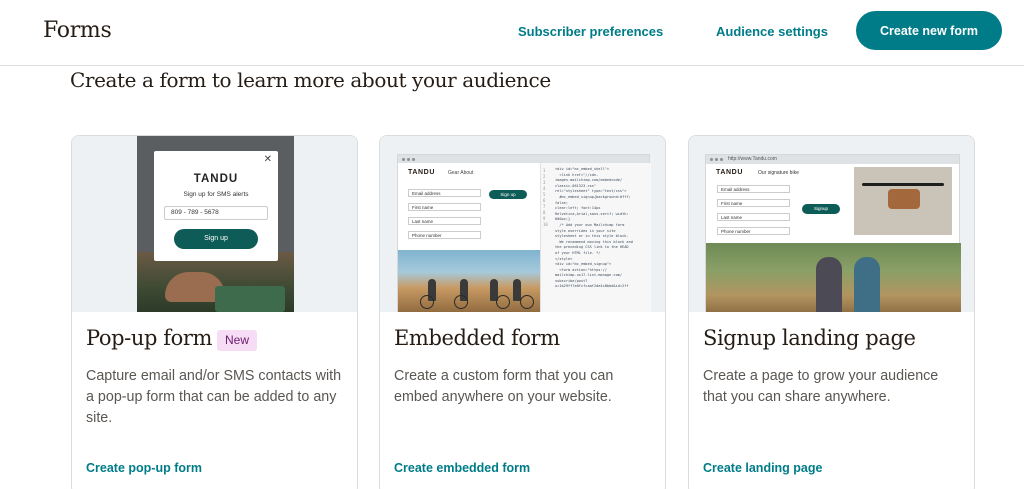  What do you see at coordinates (508, 194) in the screenshot?
I see `embedded-signup-button: Sign up` at bounding box center [508, 194].